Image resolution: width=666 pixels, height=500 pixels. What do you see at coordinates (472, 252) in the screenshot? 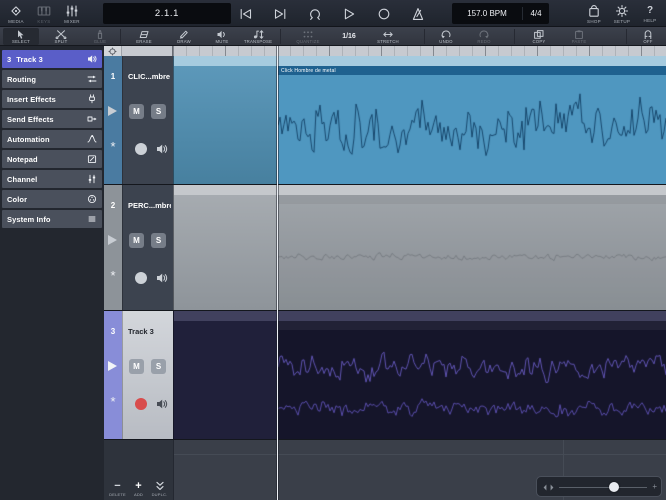
I see `audio-clip-track2` at bounding box center [472, 252].